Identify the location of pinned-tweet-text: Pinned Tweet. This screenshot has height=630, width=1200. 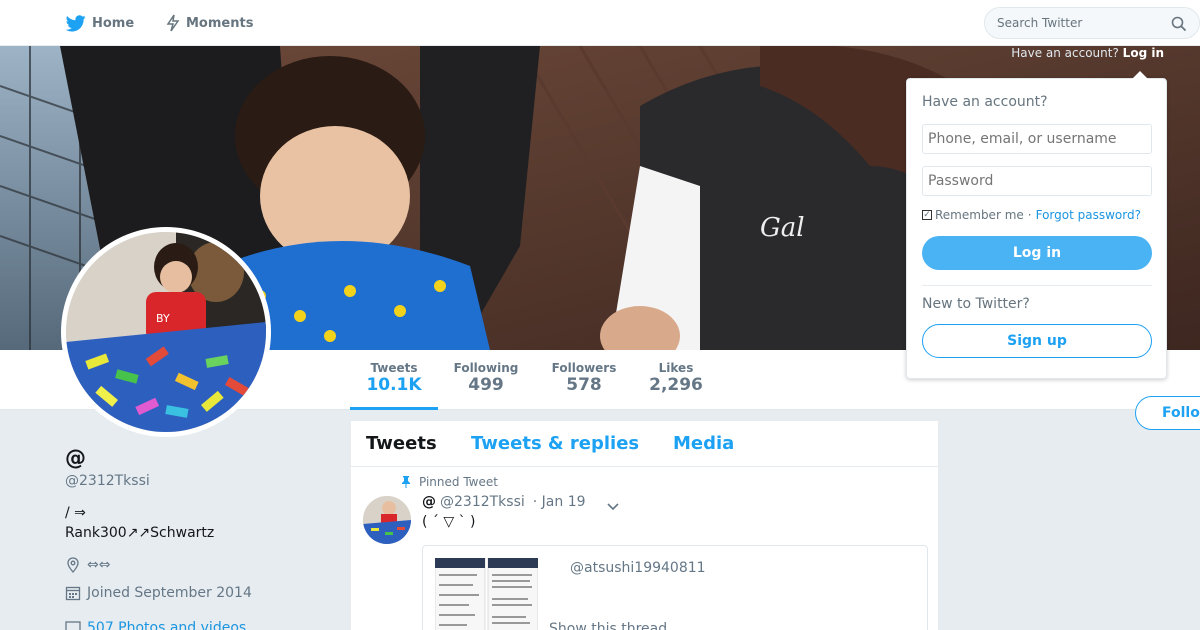
(458, 482).